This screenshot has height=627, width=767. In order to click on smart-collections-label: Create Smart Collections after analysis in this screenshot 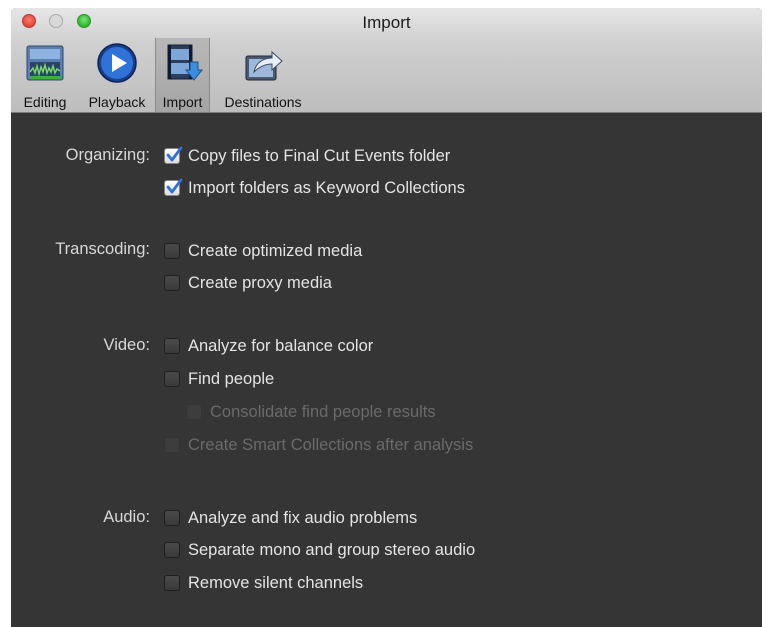, I will do `click(331, 444)`.